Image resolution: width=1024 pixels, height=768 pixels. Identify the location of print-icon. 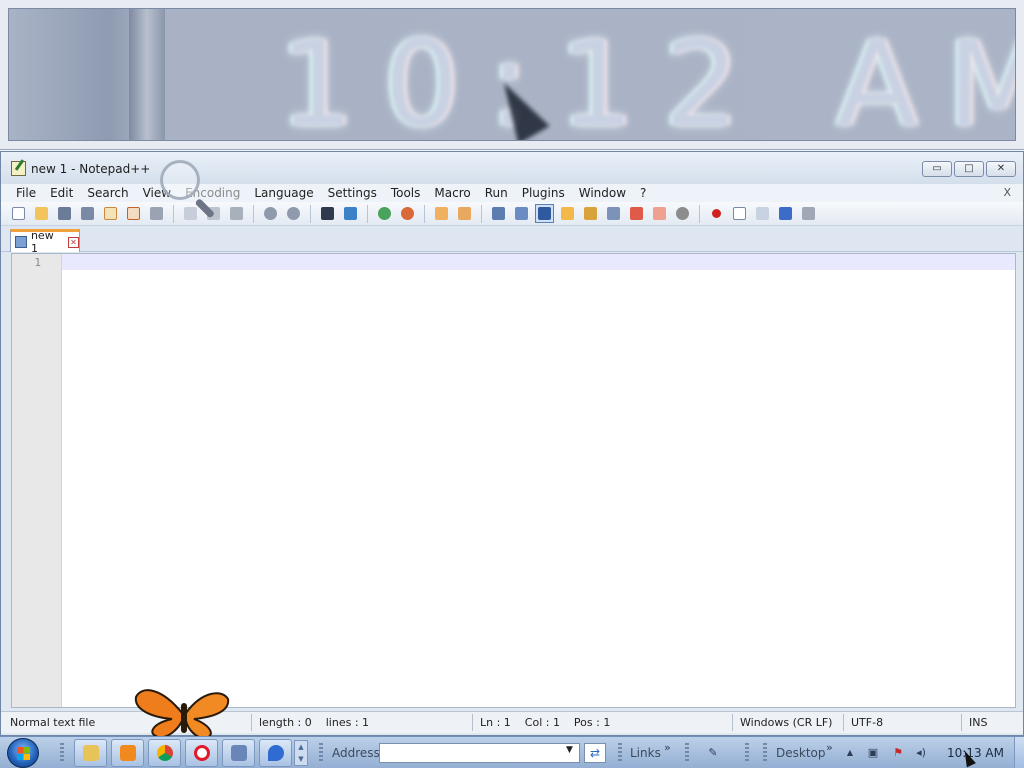
(156, 213).